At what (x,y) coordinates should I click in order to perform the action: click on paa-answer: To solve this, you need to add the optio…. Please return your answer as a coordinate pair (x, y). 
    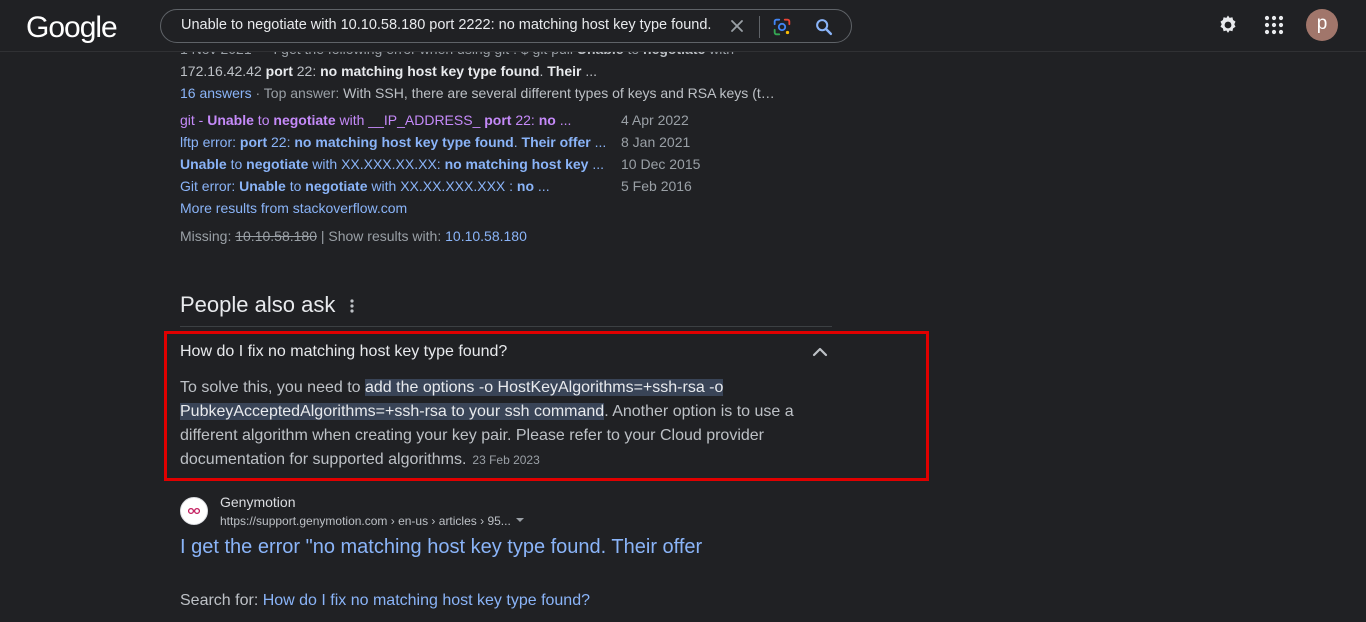
    Looking at the image, I should click on (487, 423).